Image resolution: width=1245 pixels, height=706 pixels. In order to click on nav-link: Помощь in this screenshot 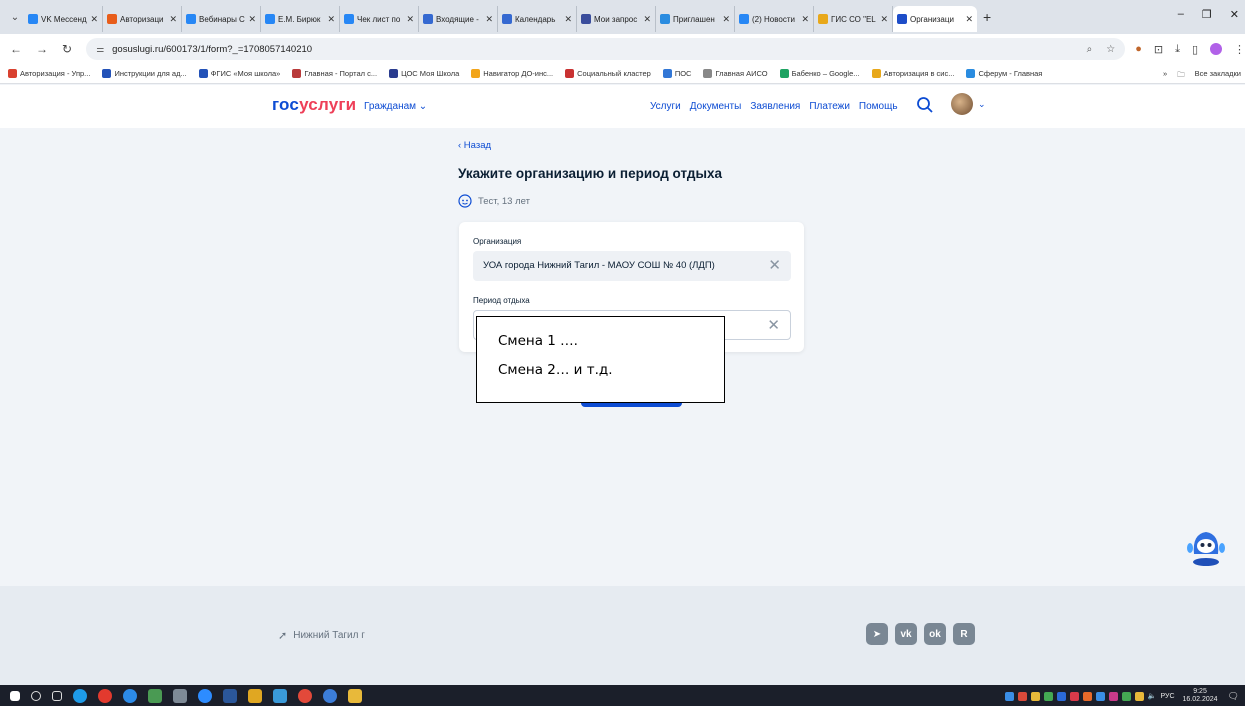, I will do `click(878, 106)`.